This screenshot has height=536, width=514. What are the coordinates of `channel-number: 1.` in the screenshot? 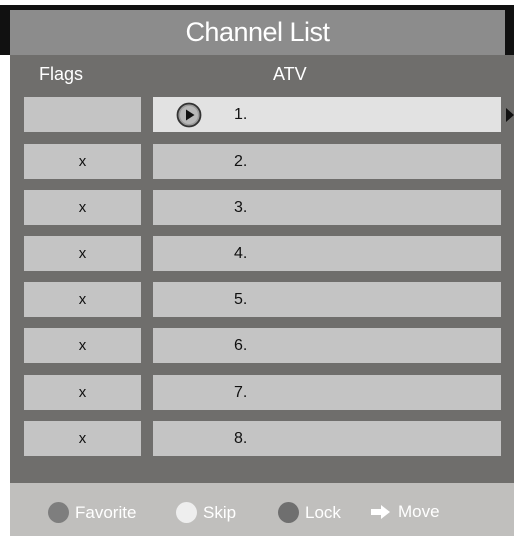 It's located at (241, 114).